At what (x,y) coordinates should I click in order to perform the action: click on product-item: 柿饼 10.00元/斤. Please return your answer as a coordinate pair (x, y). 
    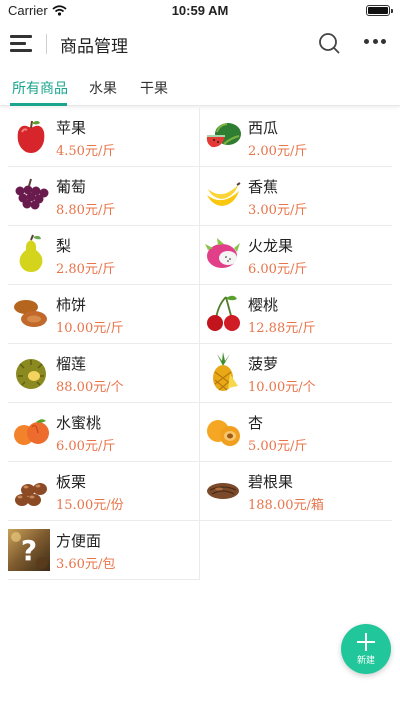
    Looking at the image, I should click on (104, 314).